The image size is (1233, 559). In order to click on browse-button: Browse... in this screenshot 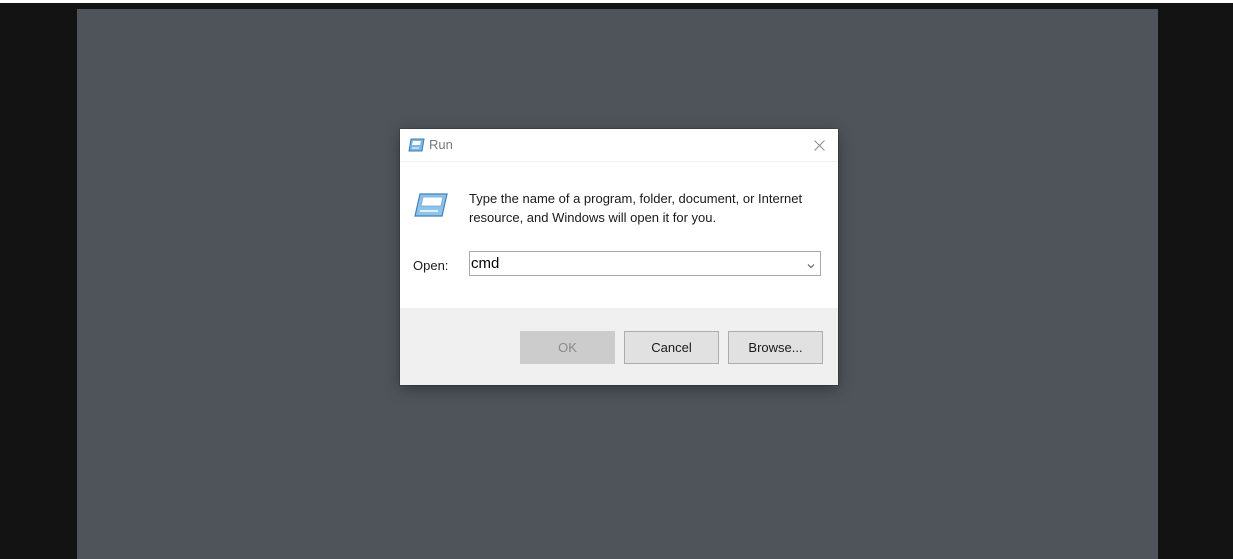, I will do `click(775, 347)`.